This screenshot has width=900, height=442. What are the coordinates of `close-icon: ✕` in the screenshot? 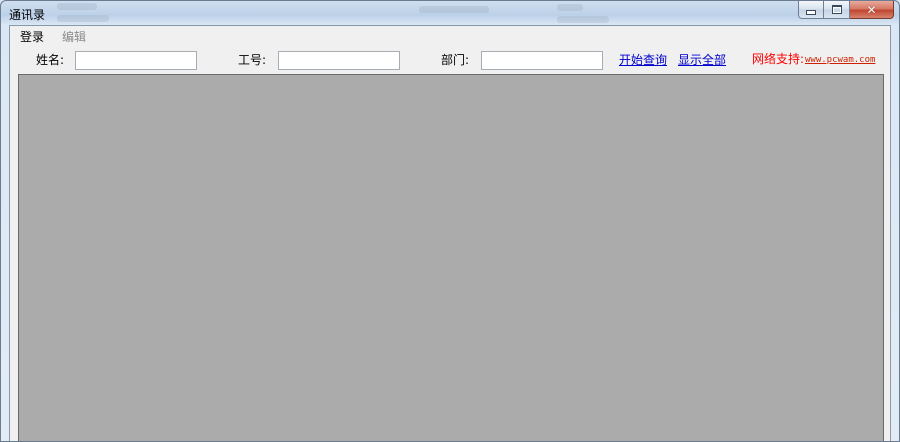 It's located at (871, 9).